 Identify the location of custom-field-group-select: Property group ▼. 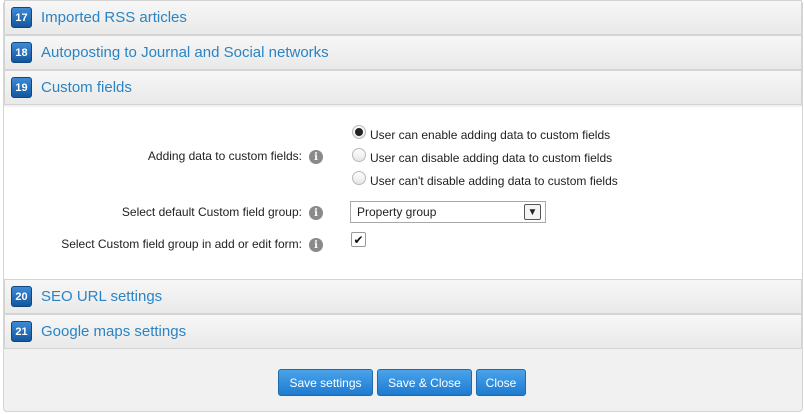
(448, 212).